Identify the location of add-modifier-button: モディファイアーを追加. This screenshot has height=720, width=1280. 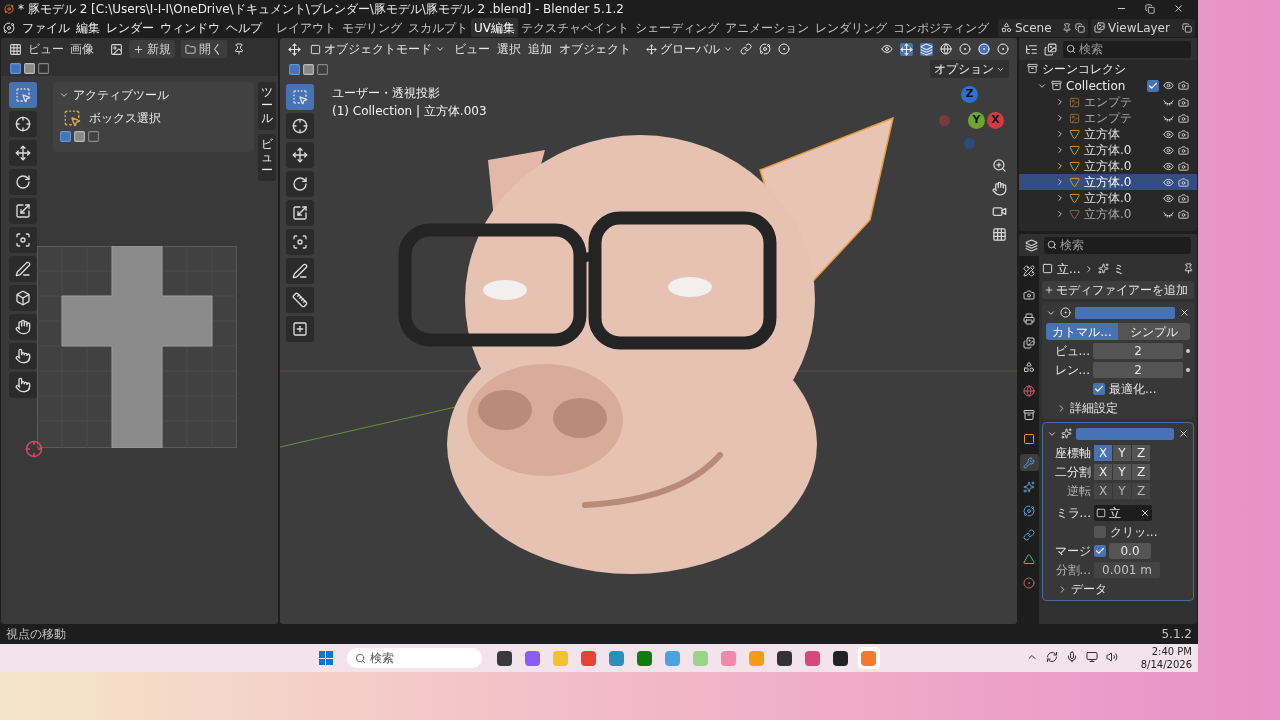
(1118, 290).